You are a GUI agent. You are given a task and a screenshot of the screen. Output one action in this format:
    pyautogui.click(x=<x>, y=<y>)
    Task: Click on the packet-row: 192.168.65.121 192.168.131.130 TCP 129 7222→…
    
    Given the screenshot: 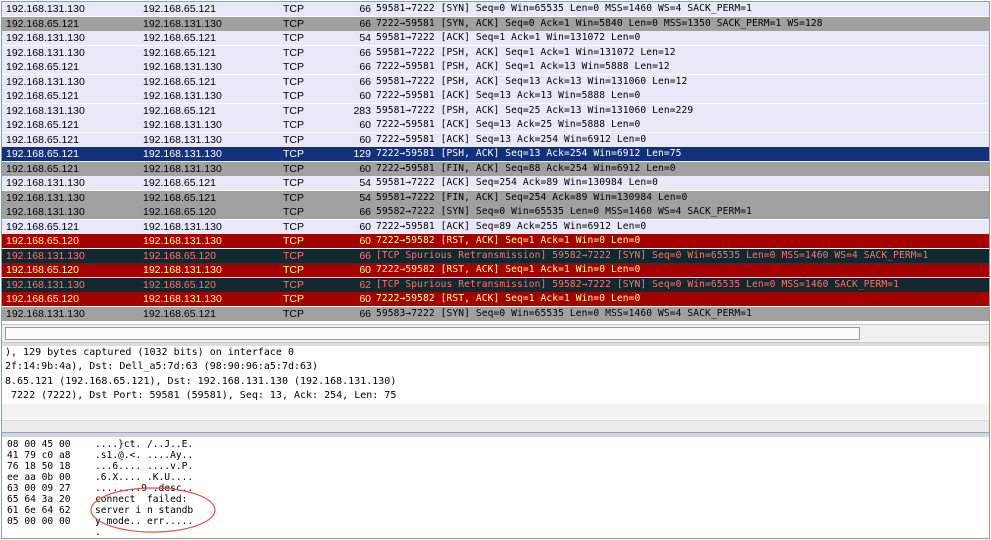 What is the action you would take?
    pyautogui.click(x=495, y=154)
    